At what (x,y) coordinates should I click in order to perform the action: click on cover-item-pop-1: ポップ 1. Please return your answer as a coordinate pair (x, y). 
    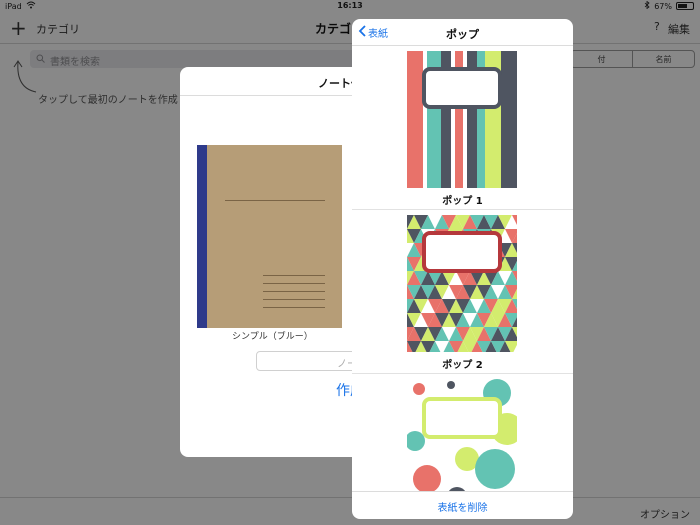
    Looking at the image, I should click on (462, 128).